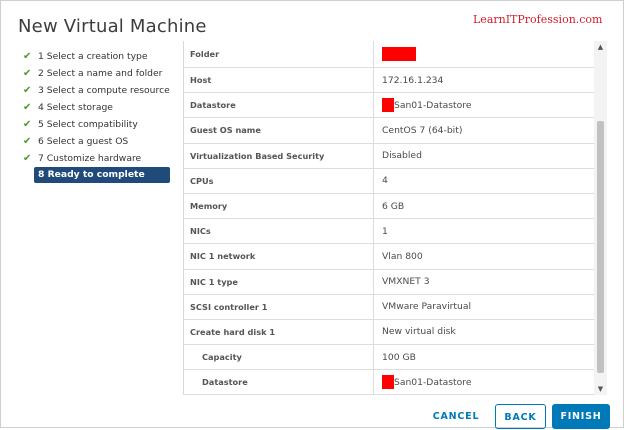 This screenshot has width=624, height=430. What do you see at coordinates (538, 19) in the screenshot?
I see `watermark-text: LearnITProfession.com` at bounding box center [538, 19].